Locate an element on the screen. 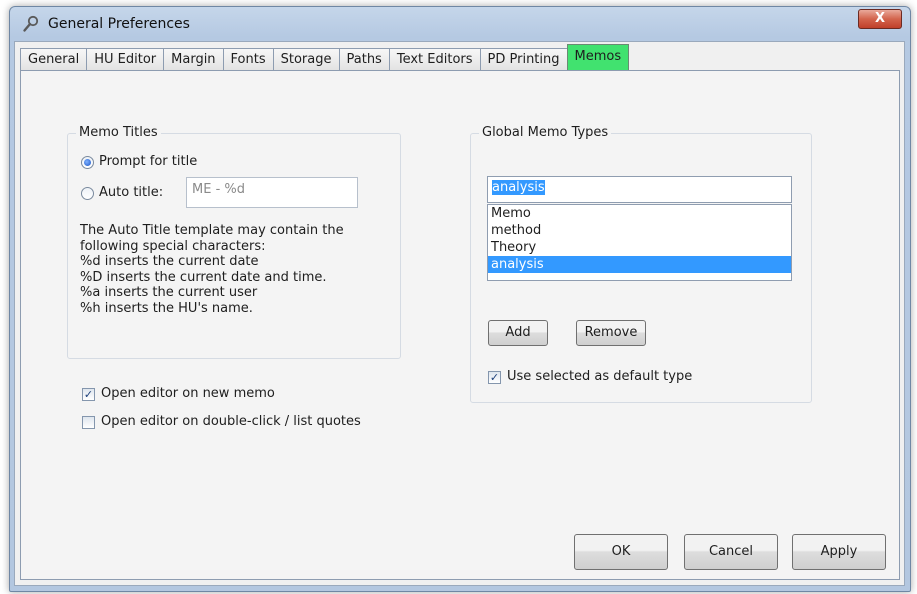 Image resolution: width=917 pixels, height=594 pixels. add-type-button: Add is located at coordinates (518, 333).